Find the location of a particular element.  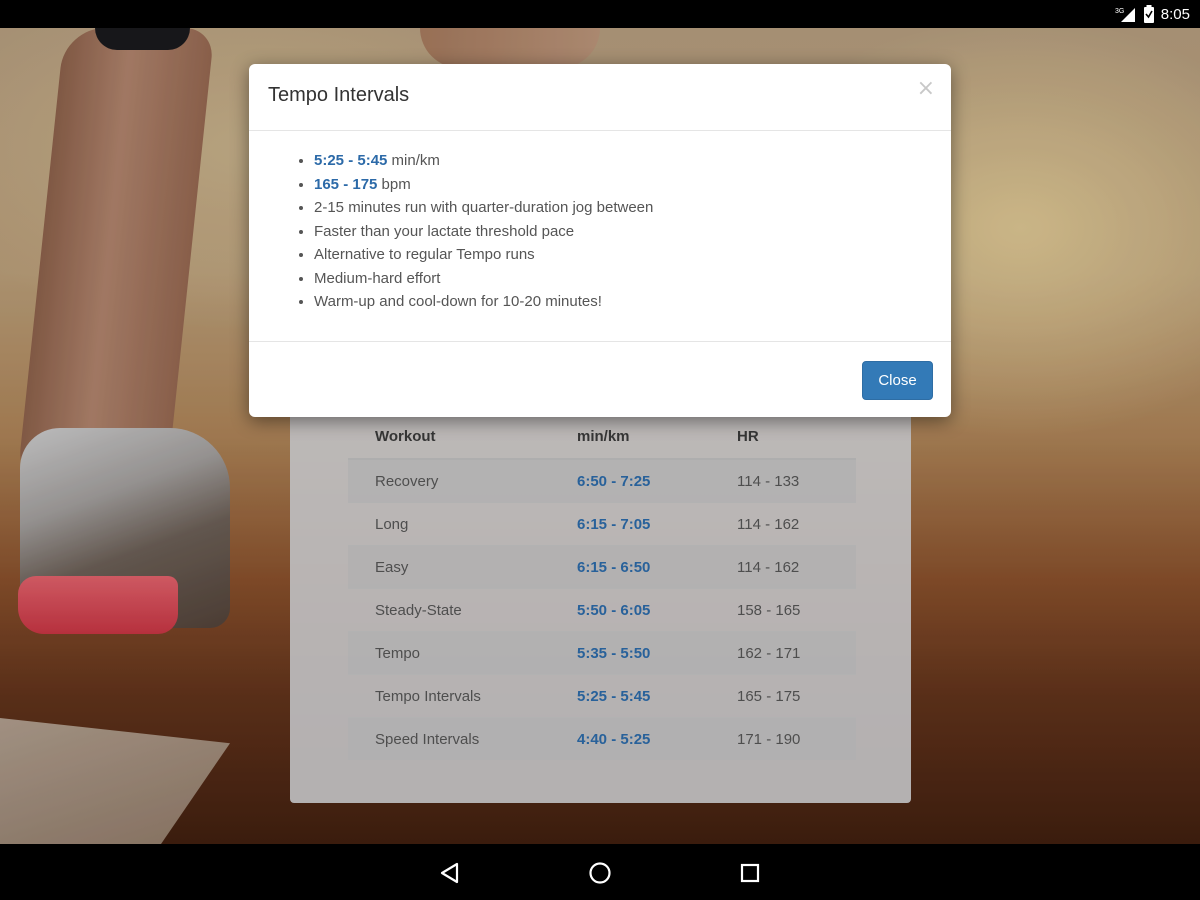

network-type: 3G is located at coordinates (1119, 11).